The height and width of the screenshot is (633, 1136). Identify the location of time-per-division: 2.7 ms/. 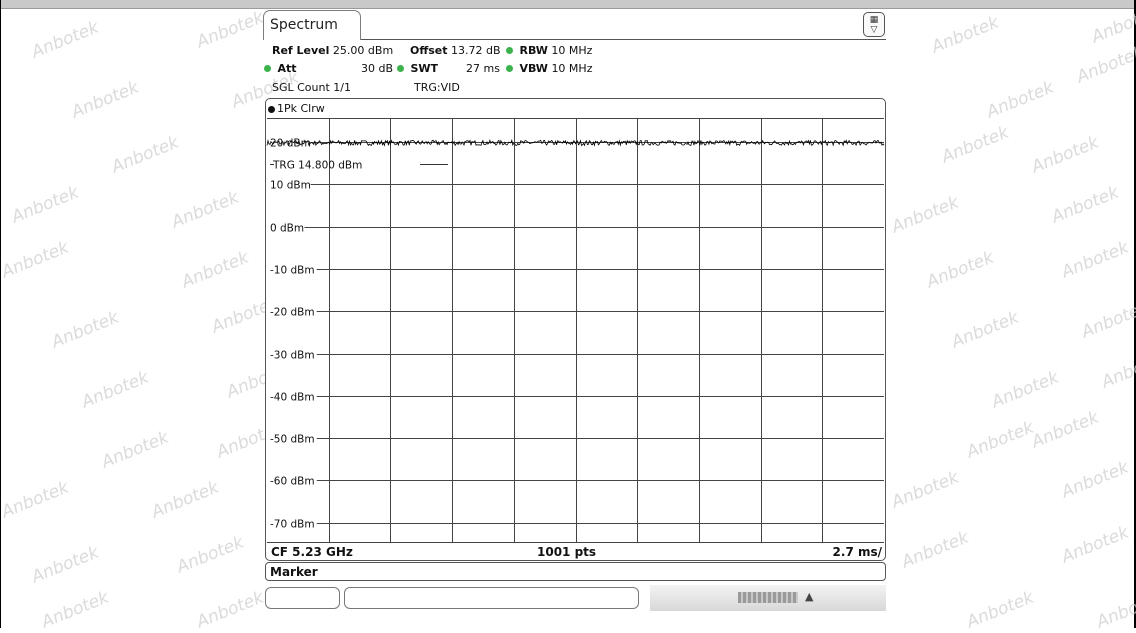
(857, 552).